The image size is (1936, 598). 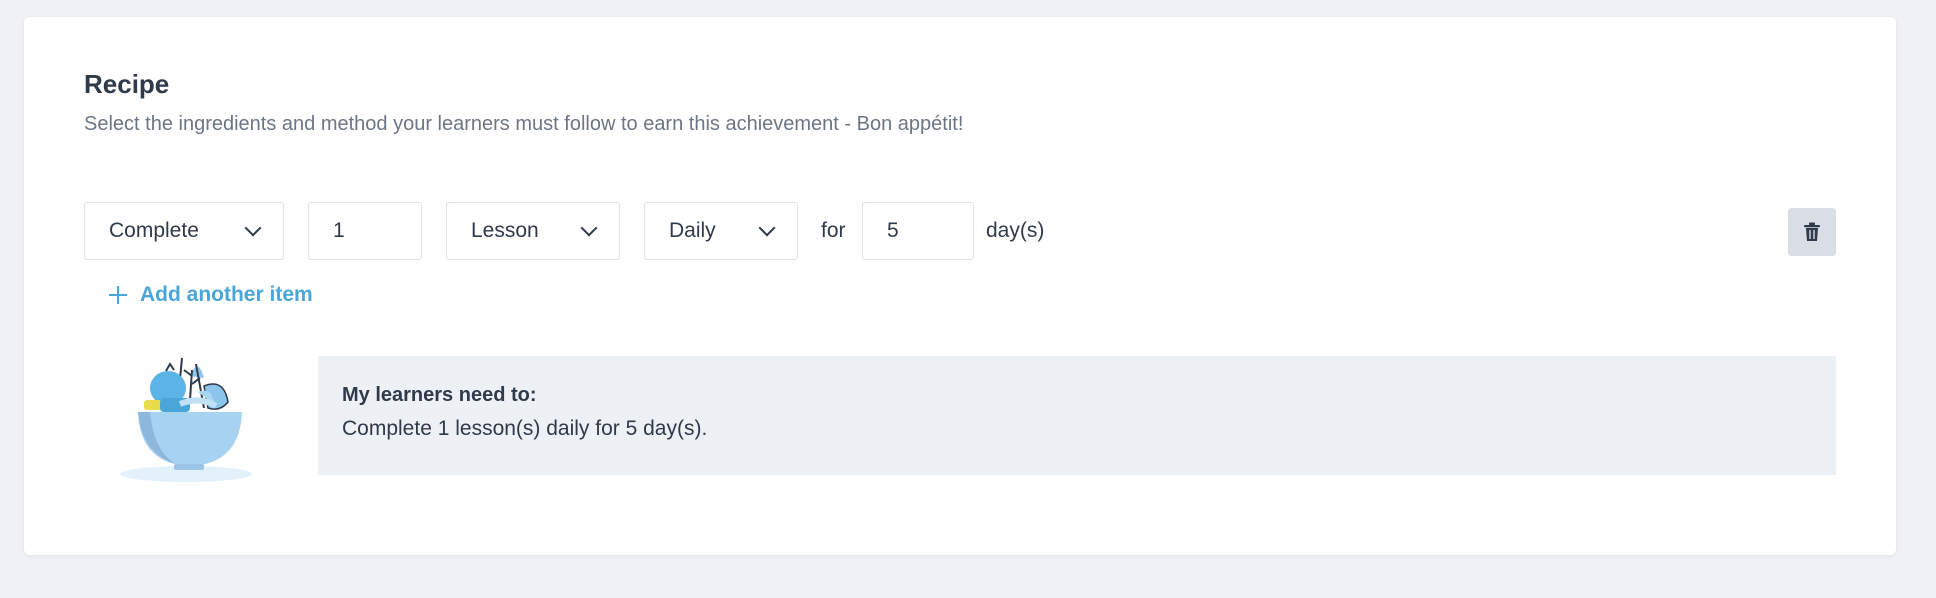 I want to click on trash-icon, so click(x=1812, y=231).